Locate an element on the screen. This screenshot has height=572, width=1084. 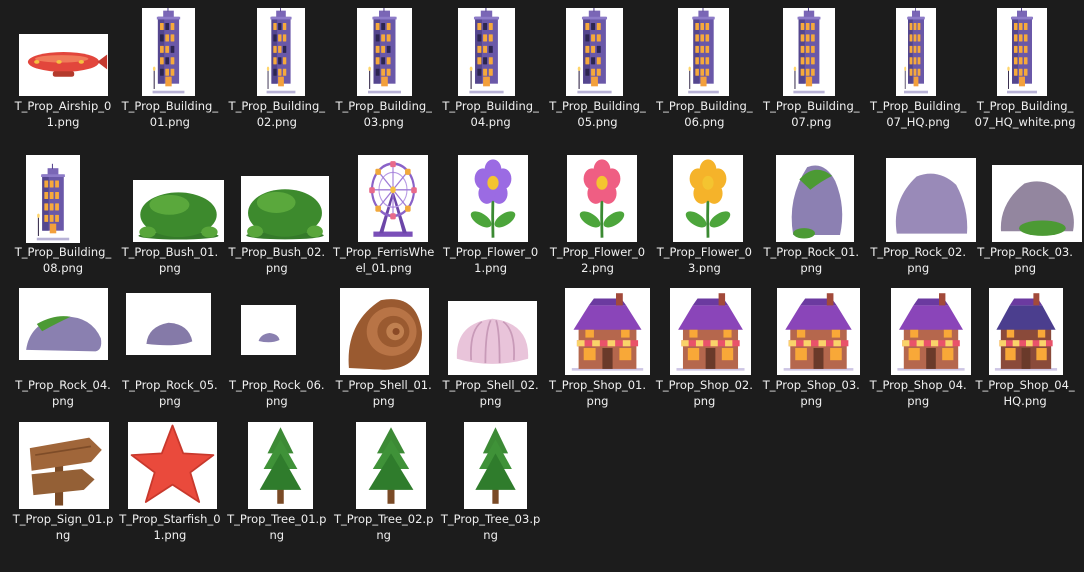
file-name: T_Prop_Building_05.png is located at coordinates (597, 114).